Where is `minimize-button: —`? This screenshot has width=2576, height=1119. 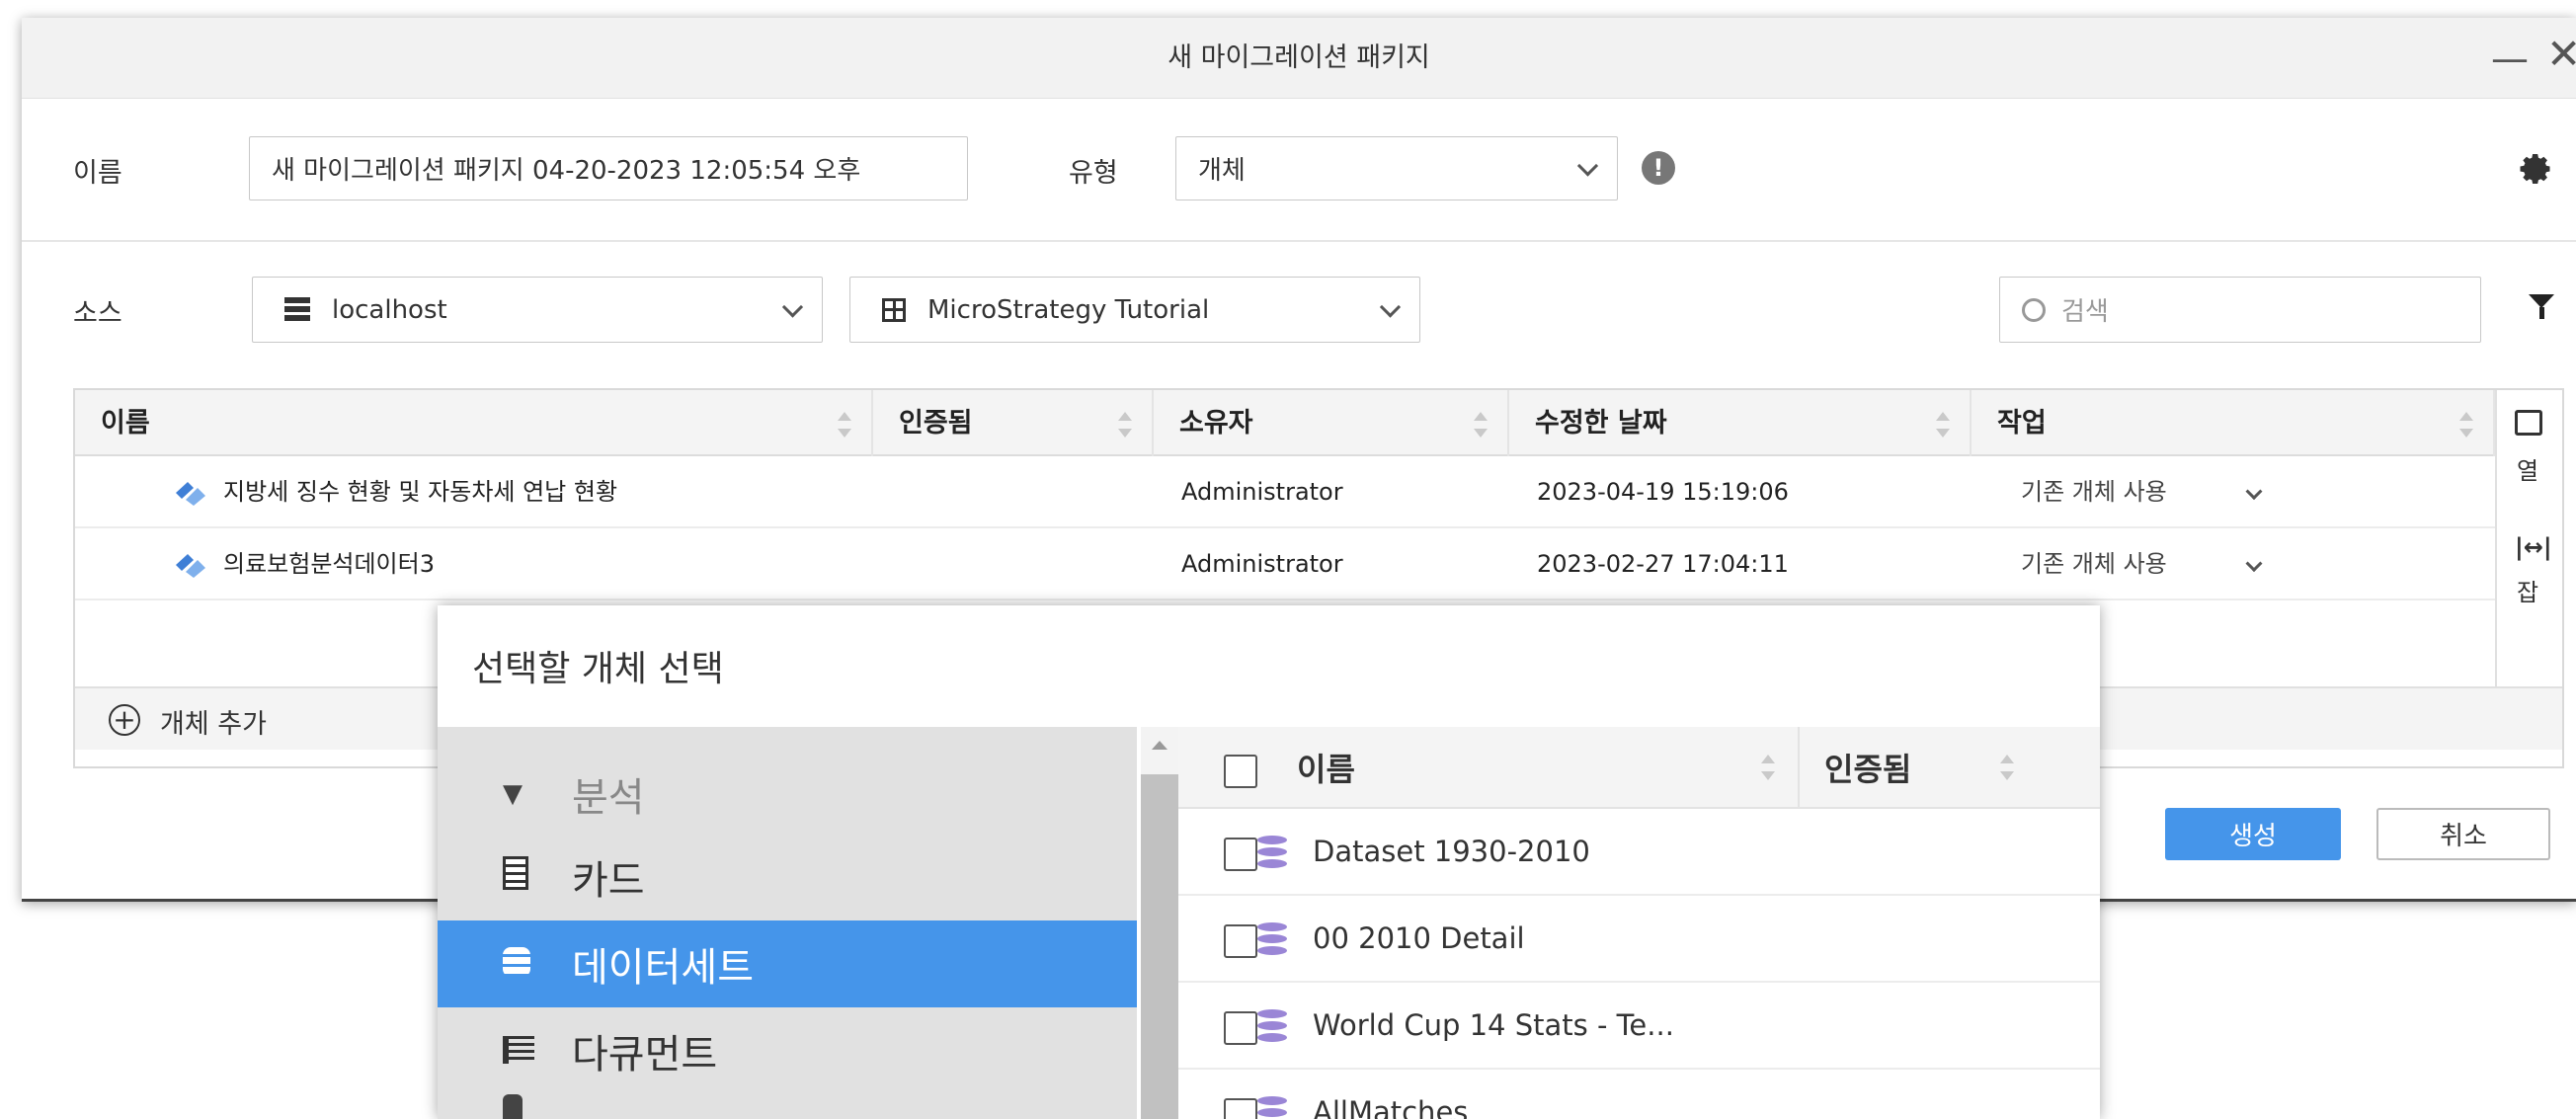
minimize-button: — is located at coordinates (2510, 59).